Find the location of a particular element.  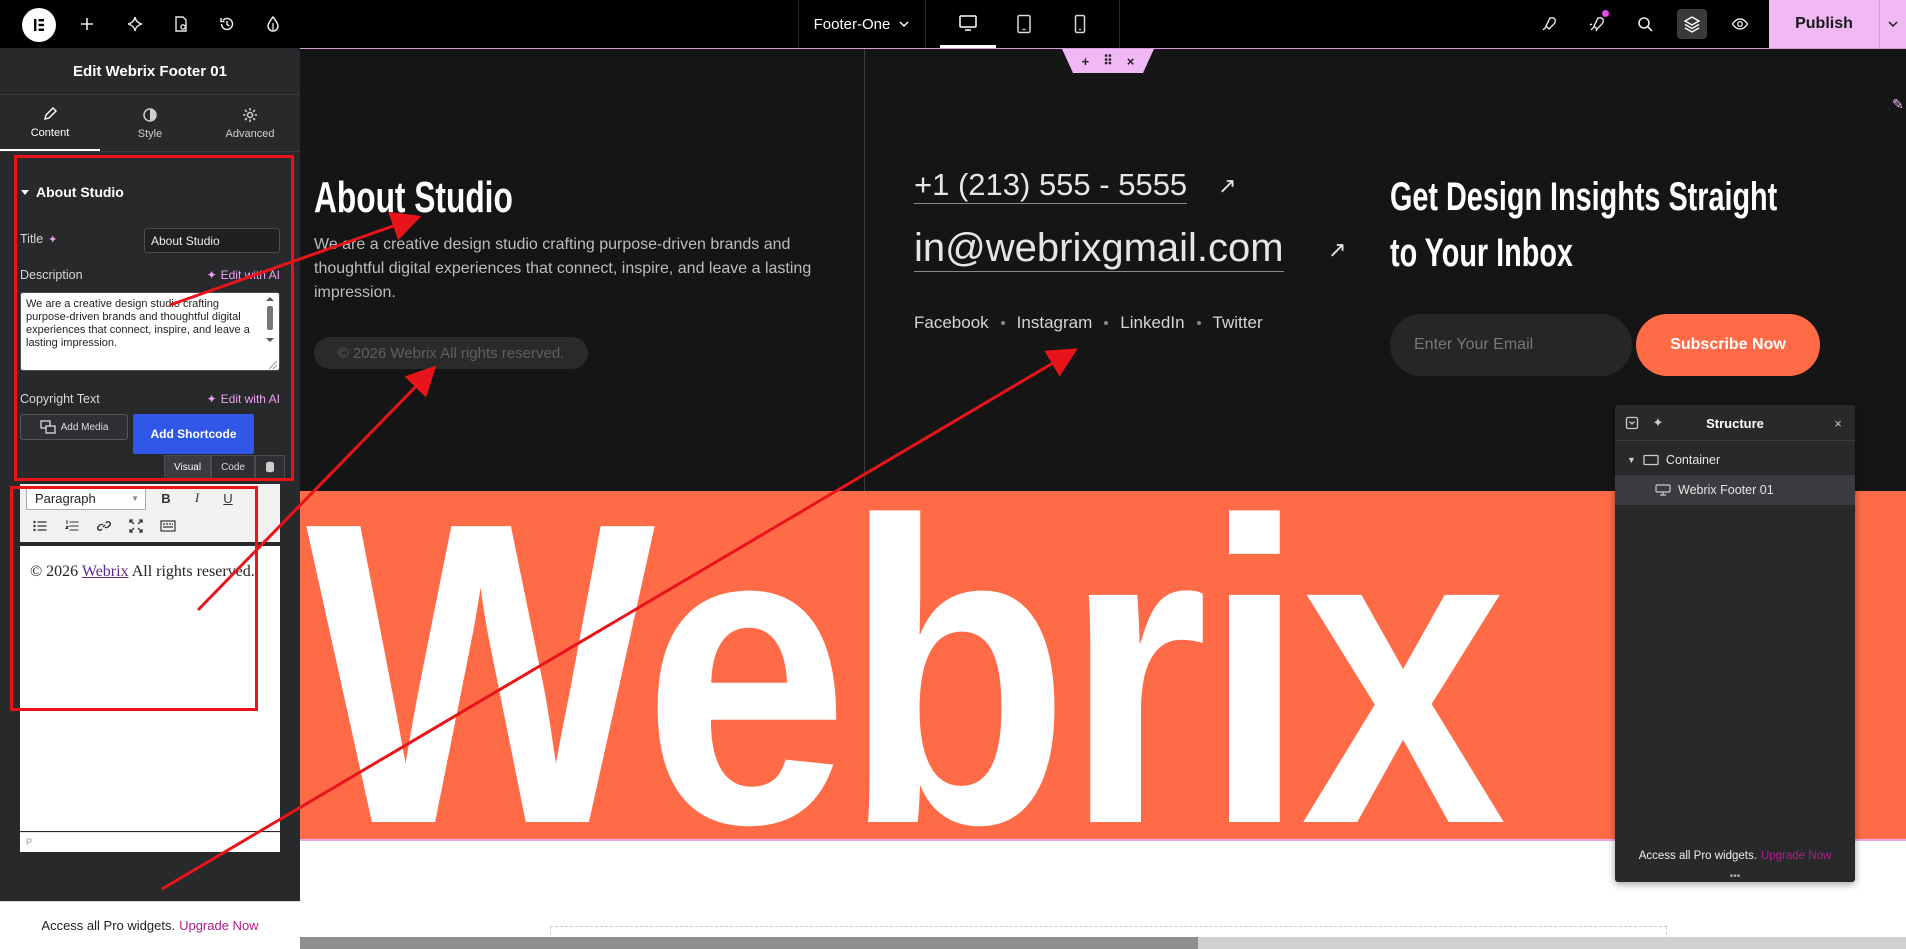

scrollbar-thumb is located at coordinates (749, 943).